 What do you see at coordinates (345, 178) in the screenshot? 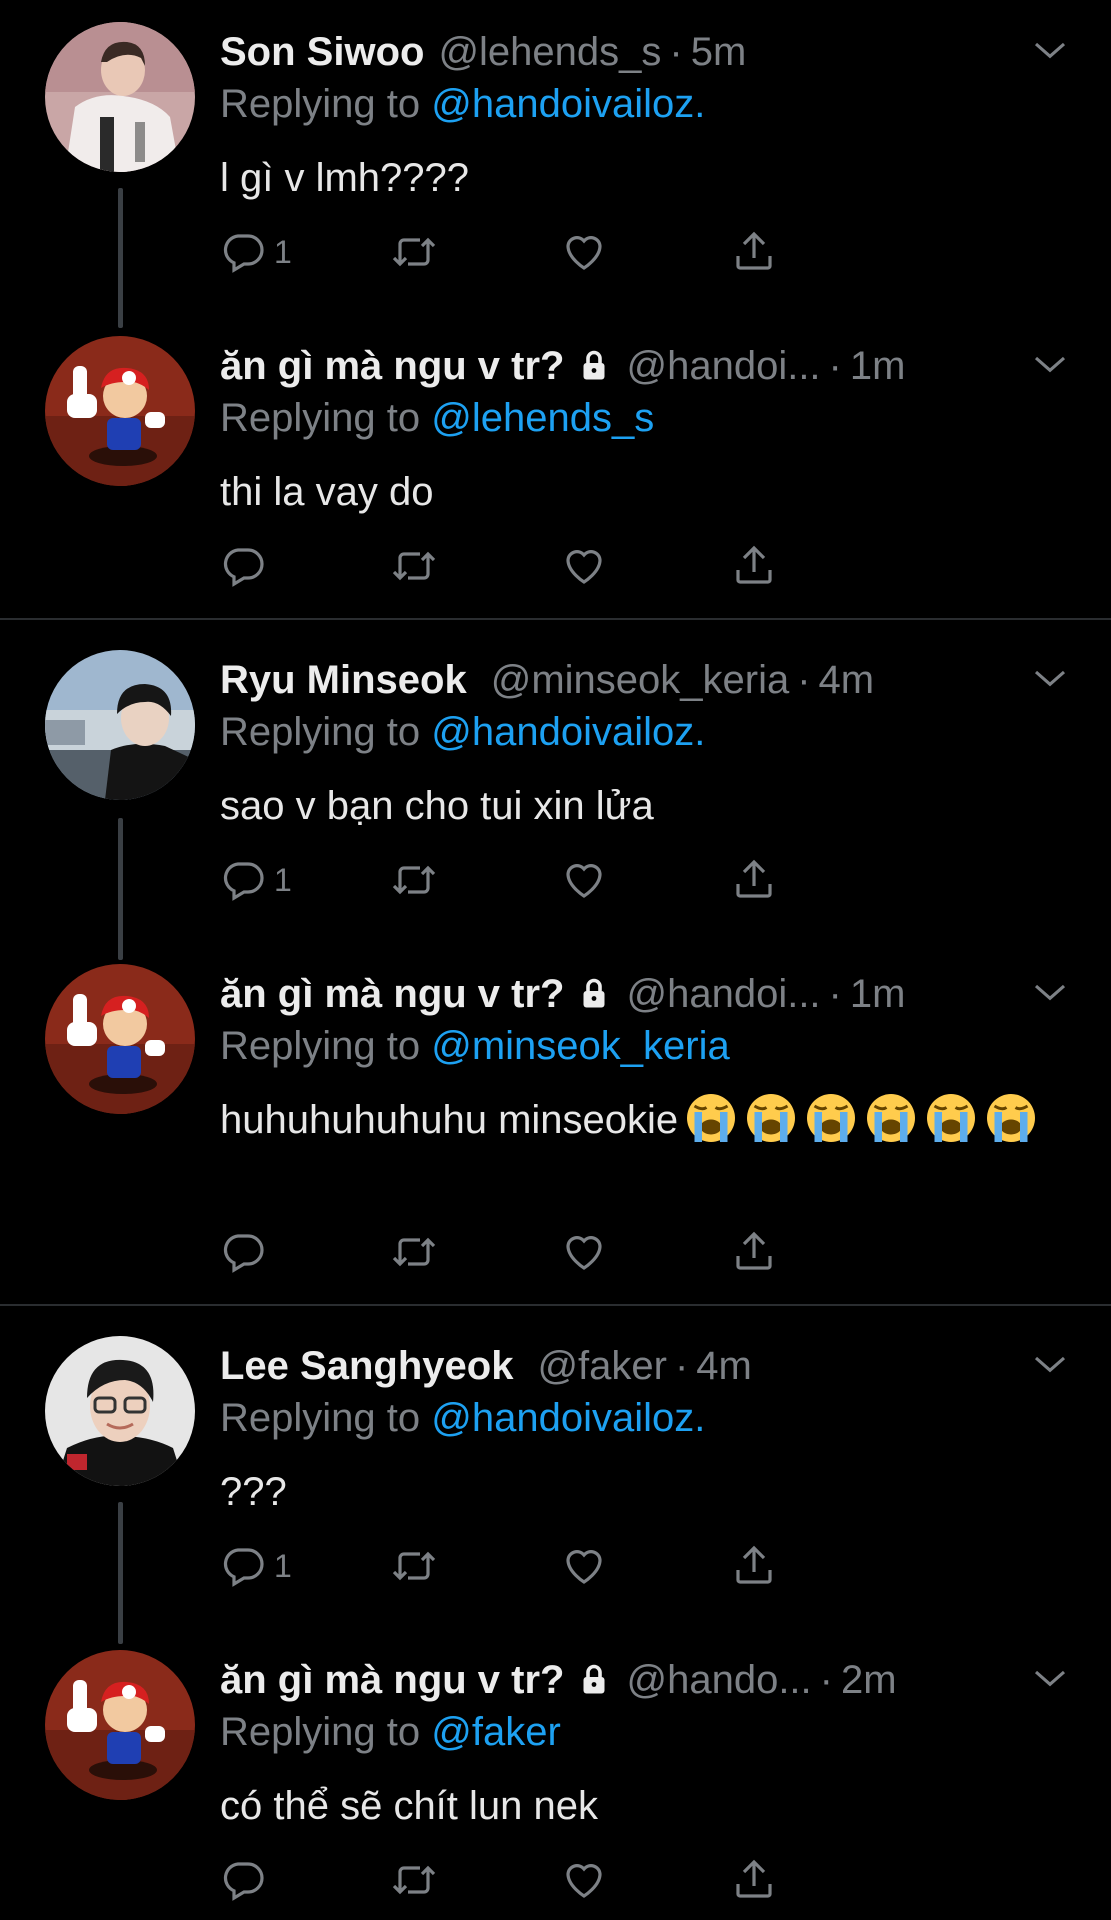
I see `tweet-text: l gì v lmh????` at bounding box center [345, 178].